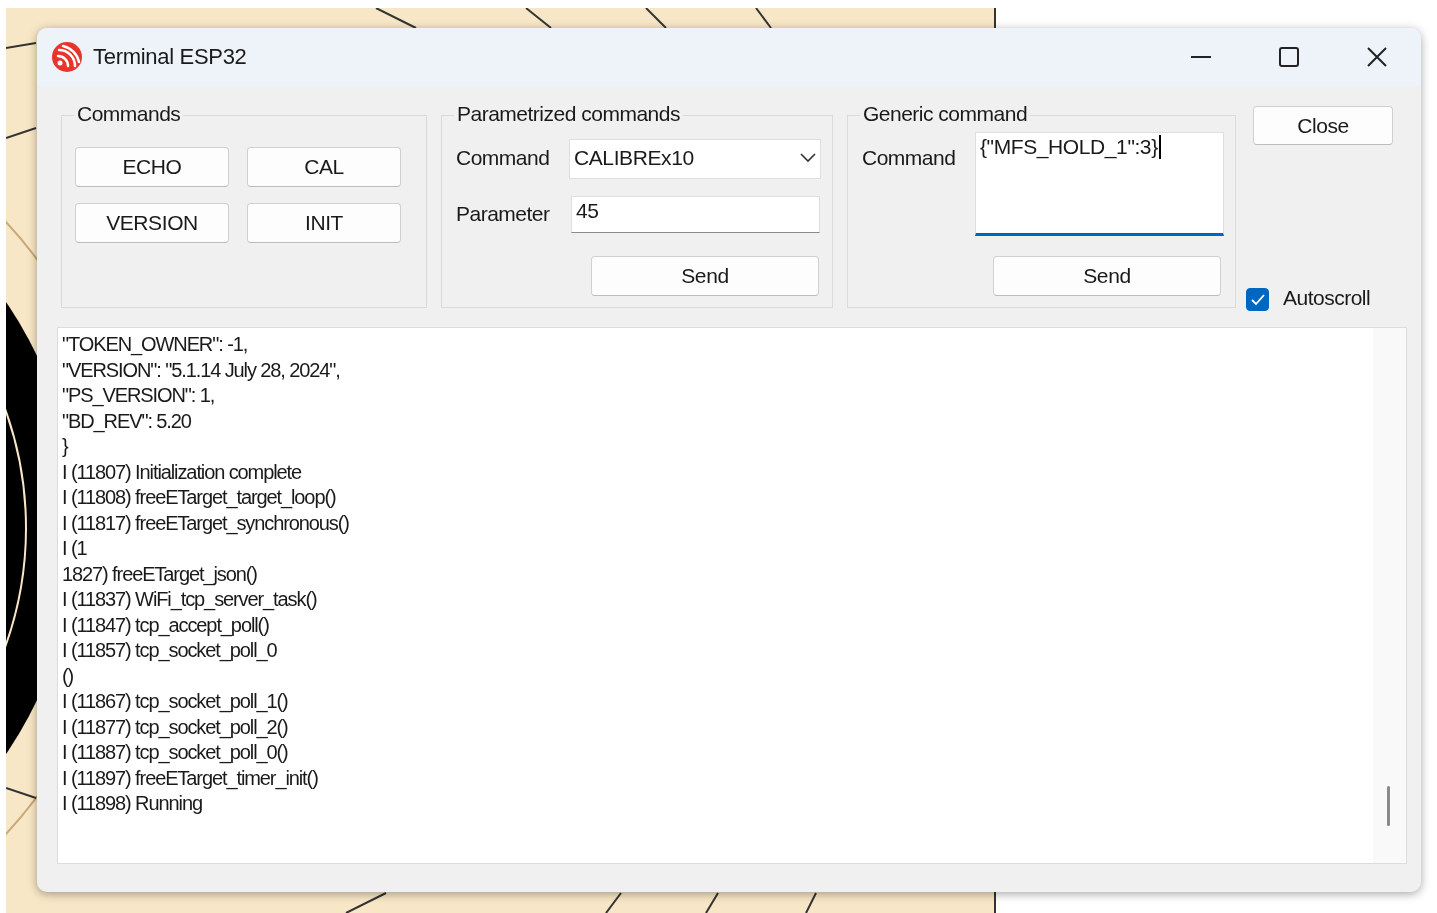 The image size is (1437, 913). I want to click on maximize-icon, so click(1289, 57).